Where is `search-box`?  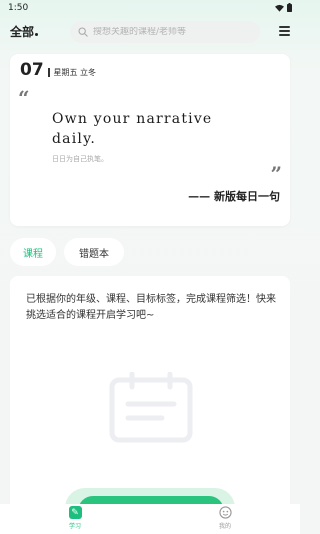
search-box is located at coordinates (165, 32).